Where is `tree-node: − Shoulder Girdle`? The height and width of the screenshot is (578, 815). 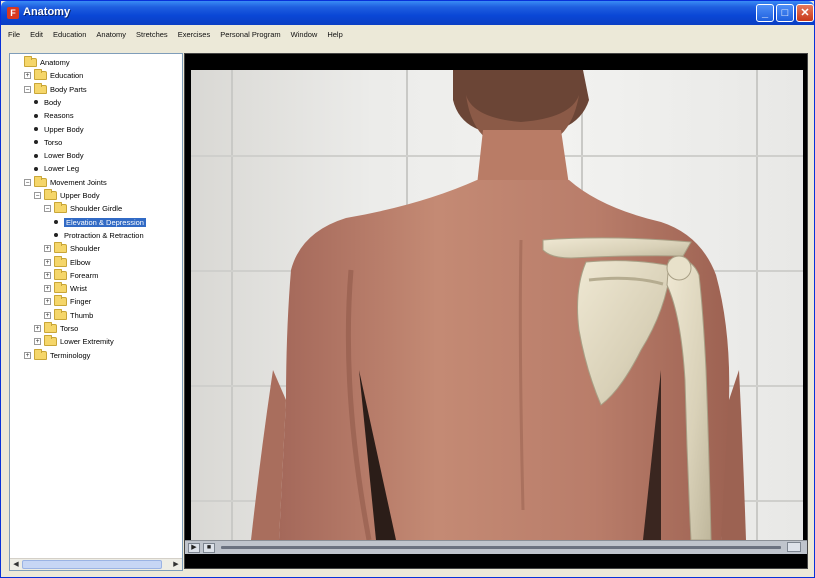
tree-node: − Shoulder Girdle is located at coordinates (83, 208).